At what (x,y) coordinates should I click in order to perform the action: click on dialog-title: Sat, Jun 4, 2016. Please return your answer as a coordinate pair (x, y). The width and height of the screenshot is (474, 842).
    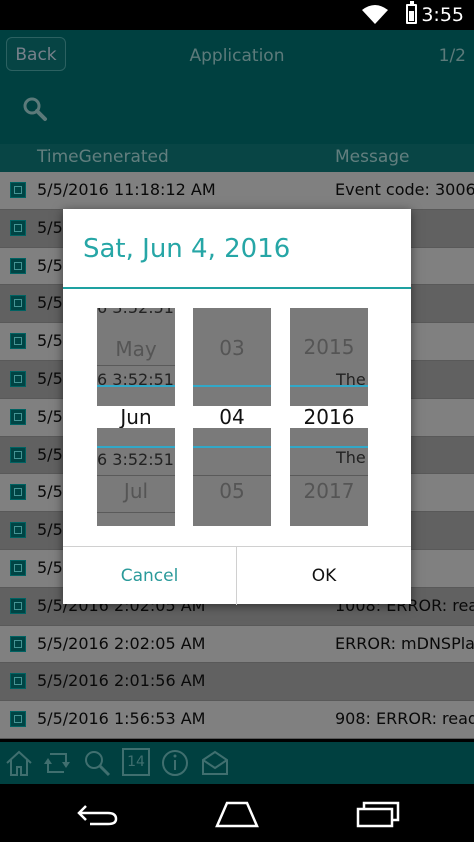
    Looking at the image, I should click on (187, 249).